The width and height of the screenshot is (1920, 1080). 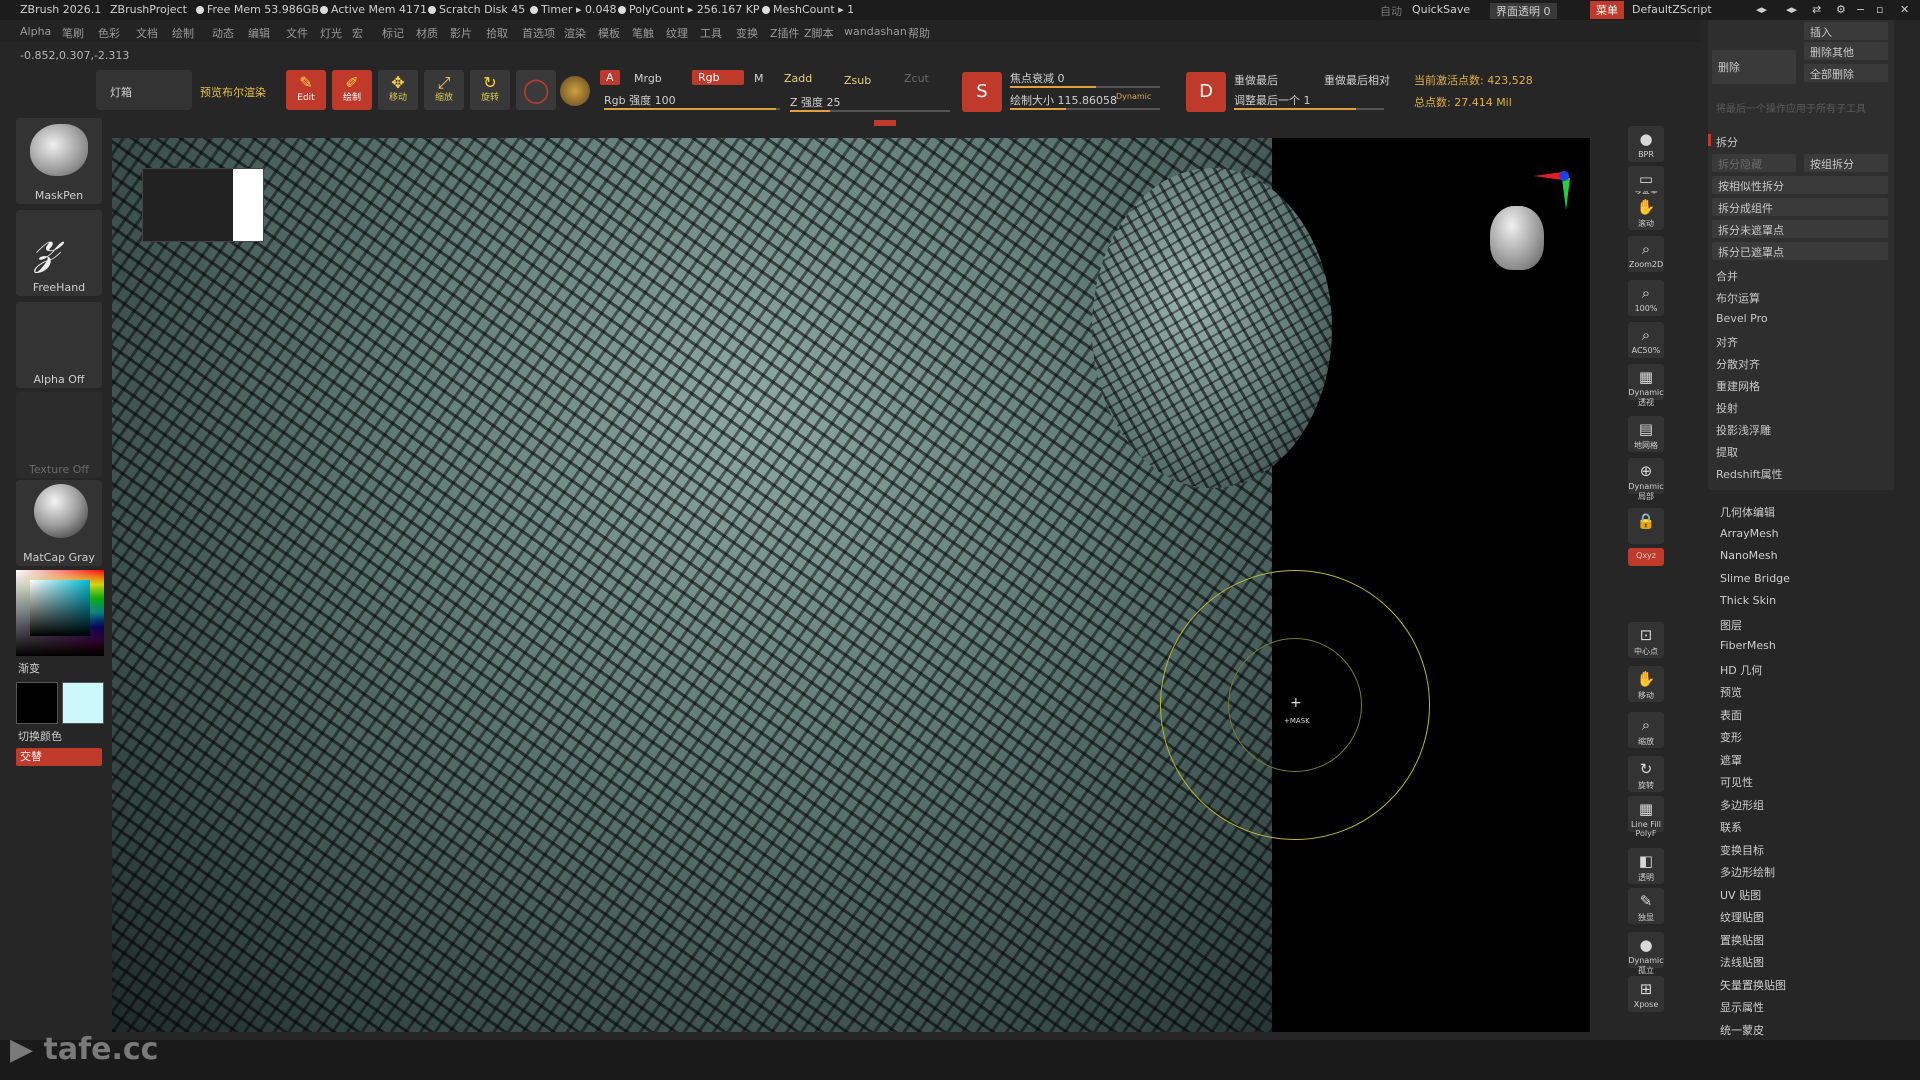 I want to click on dynamic-size-toggle: Dynamic, so click(x=1133, y=96).